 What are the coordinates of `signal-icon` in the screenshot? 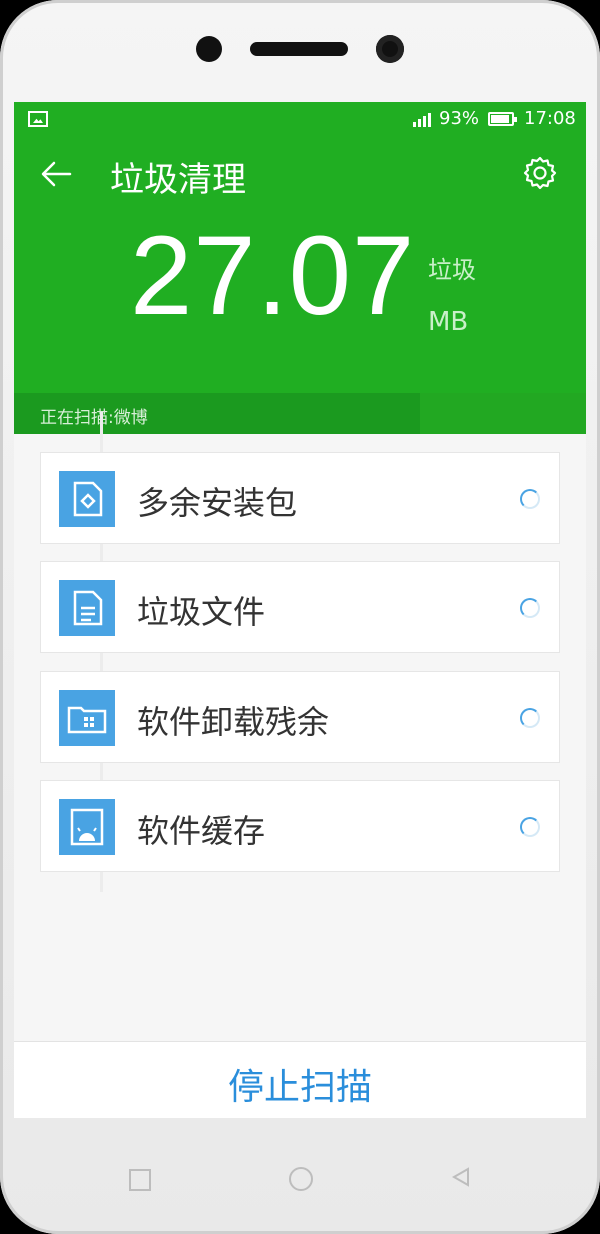 It's located at (423, 119).